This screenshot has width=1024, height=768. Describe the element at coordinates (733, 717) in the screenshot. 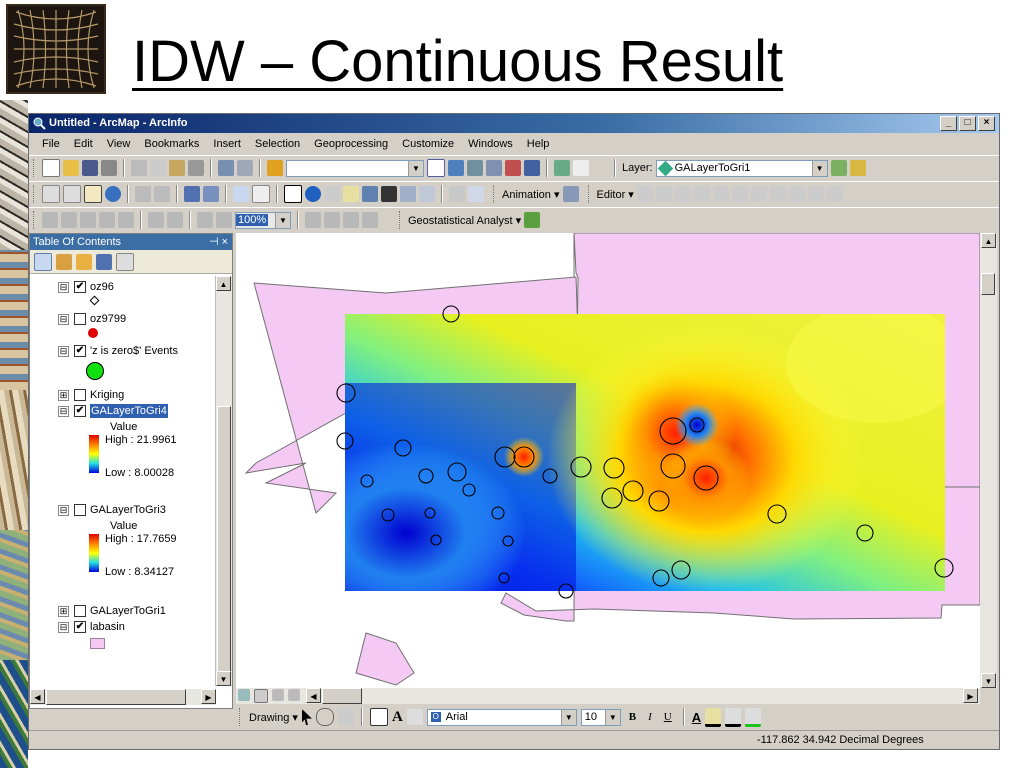

I see `line-color-icon` at that location.